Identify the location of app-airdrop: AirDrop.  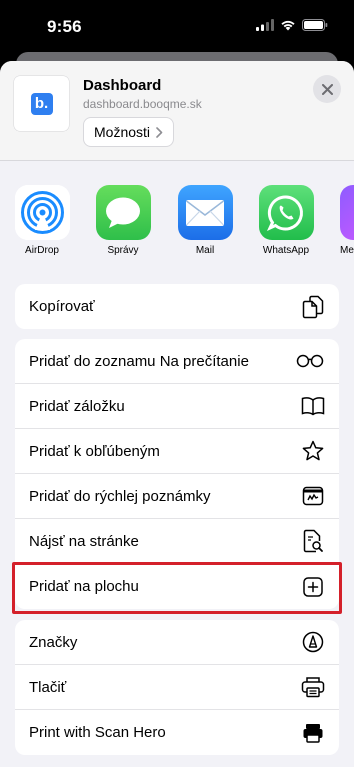
(42, 220).